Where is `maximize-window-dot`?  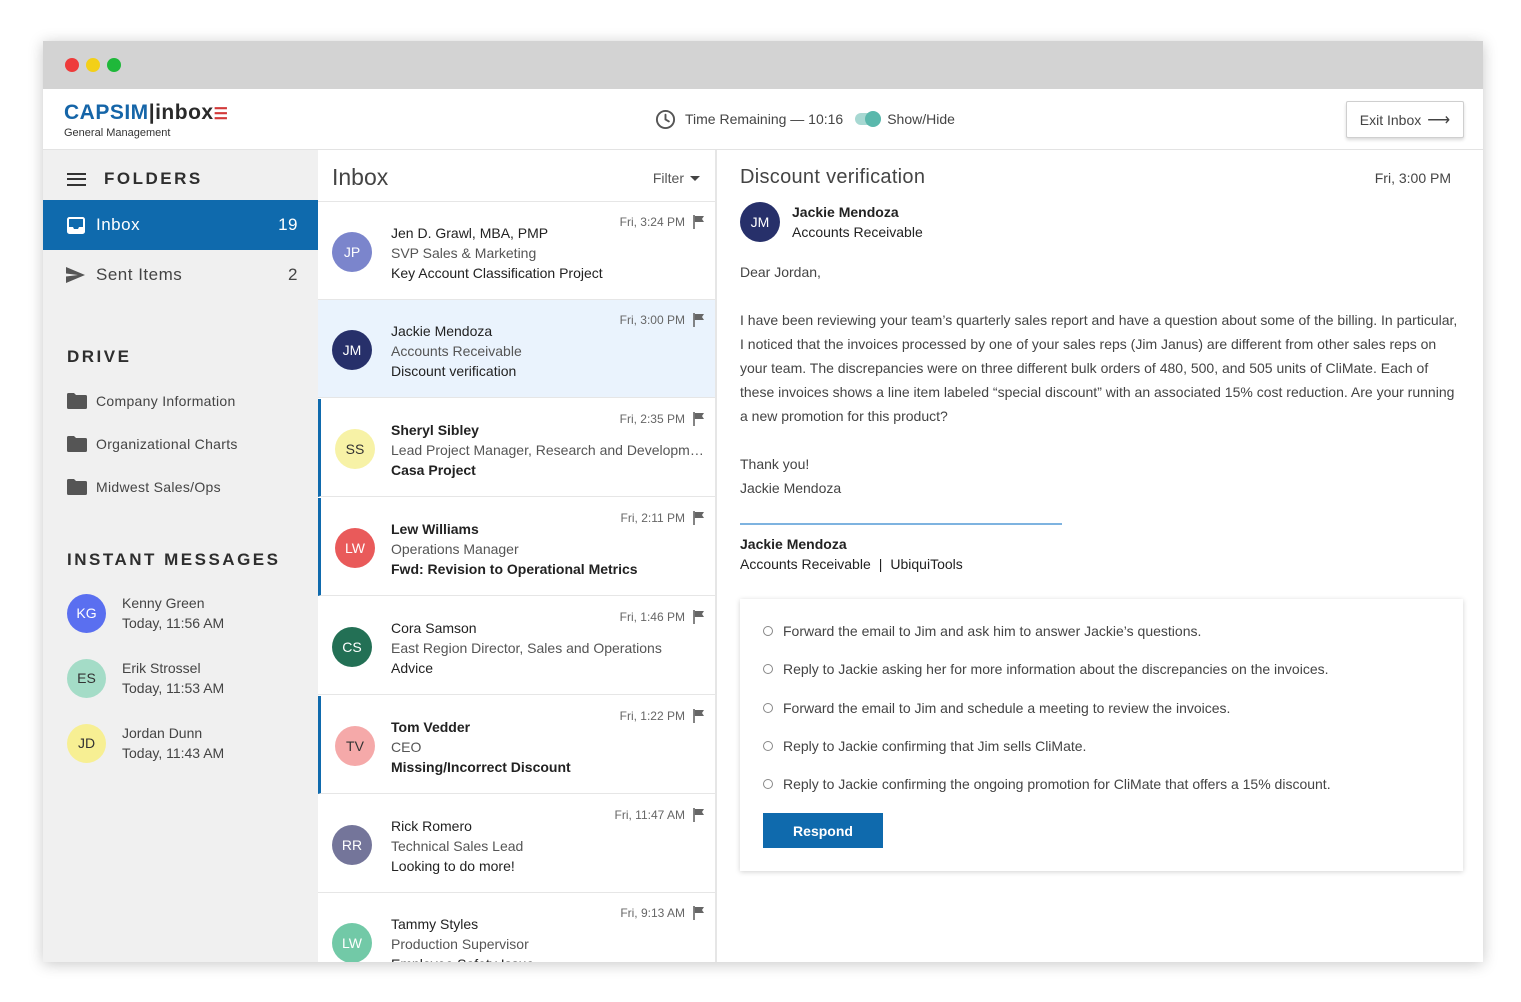
maximize-window-dot is located at coordinates (114, 65).